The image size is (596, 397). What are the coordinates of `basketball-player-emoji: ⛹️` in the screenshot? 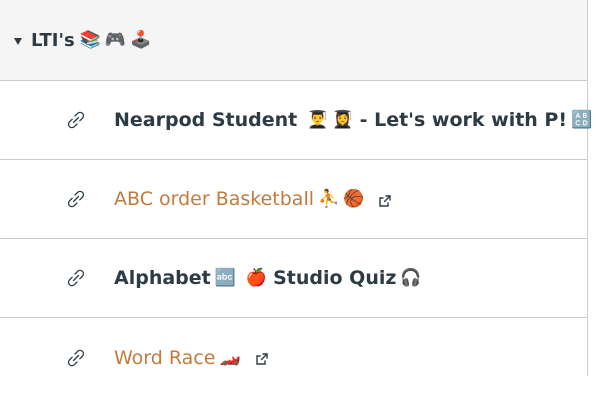 It's located at (329, 198).